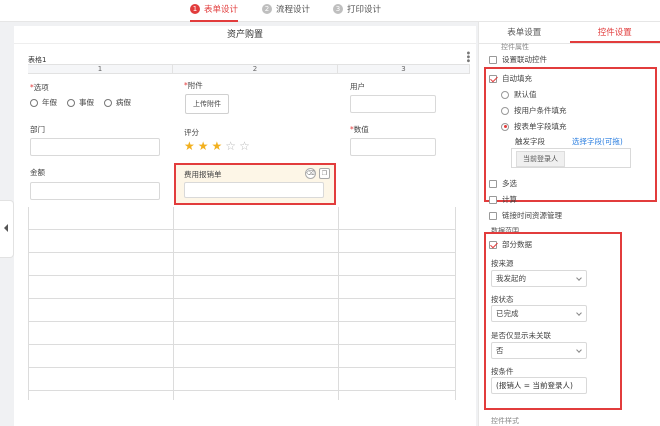 This screenshot has height=426, width=660. What do you see at coordinates (467, 56) in the screenshot?
I see `more-vertical-icon: •••` at bounding box center [467, 56].